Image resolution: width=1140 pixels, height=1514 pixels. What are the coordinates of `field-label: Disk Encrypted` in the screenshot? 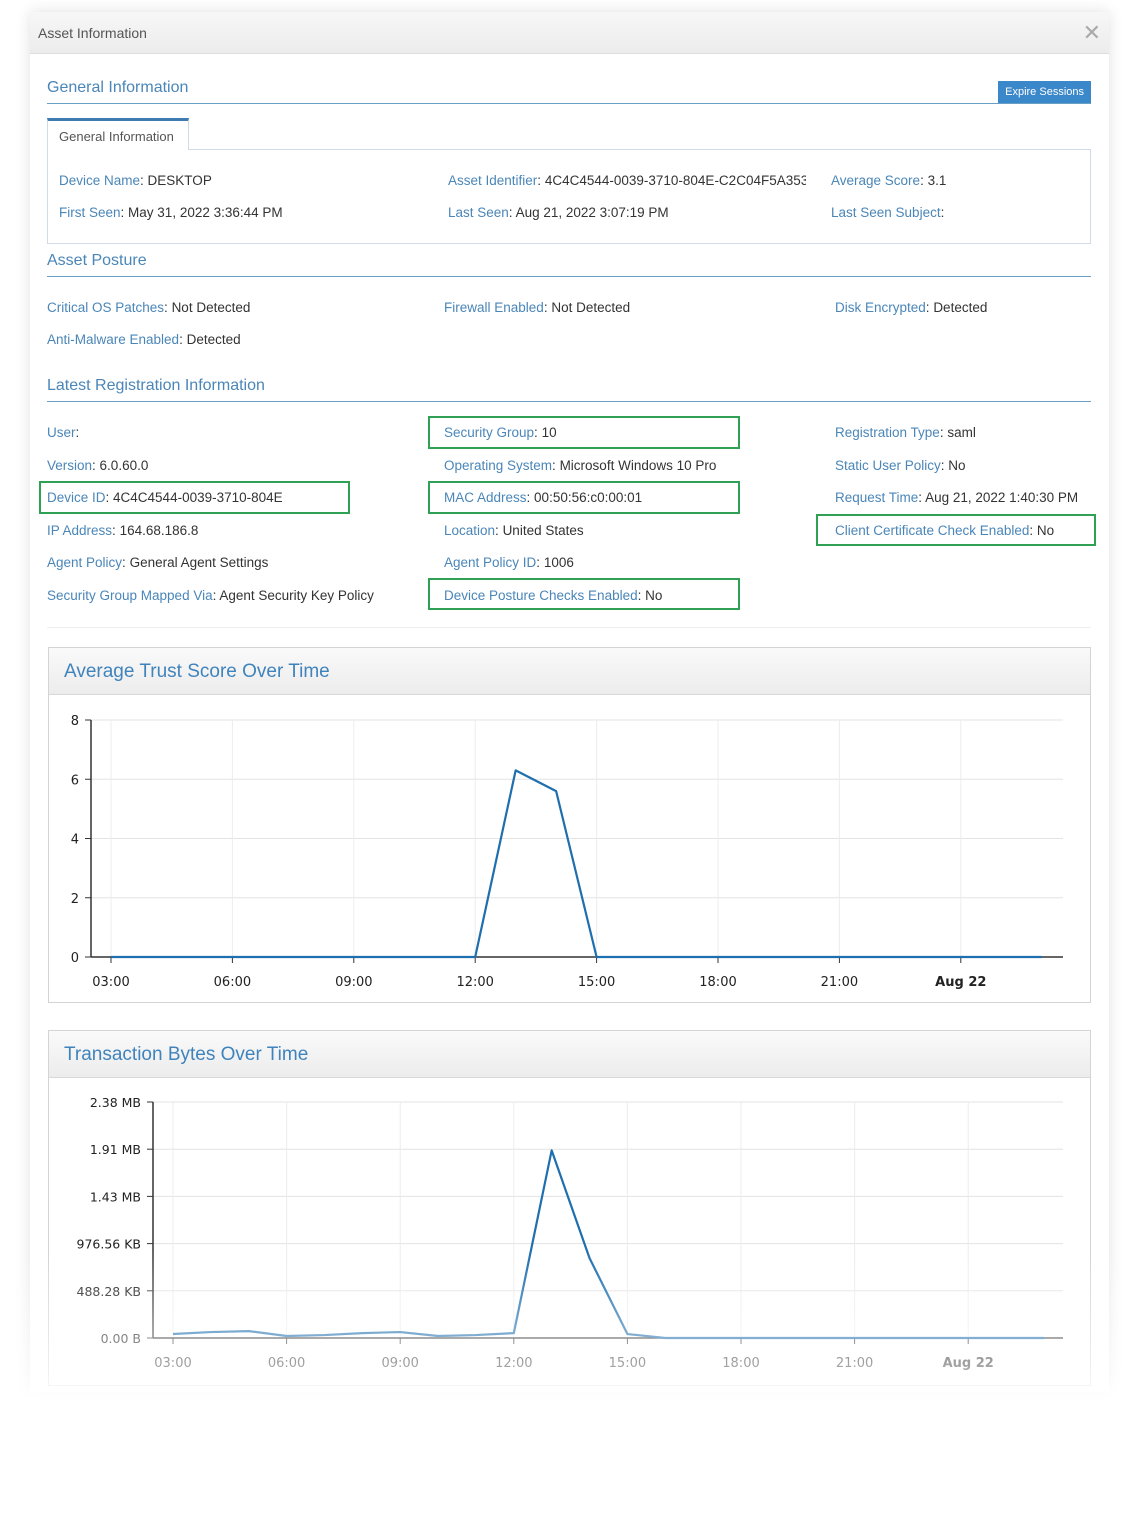 It's located at (880, 307).